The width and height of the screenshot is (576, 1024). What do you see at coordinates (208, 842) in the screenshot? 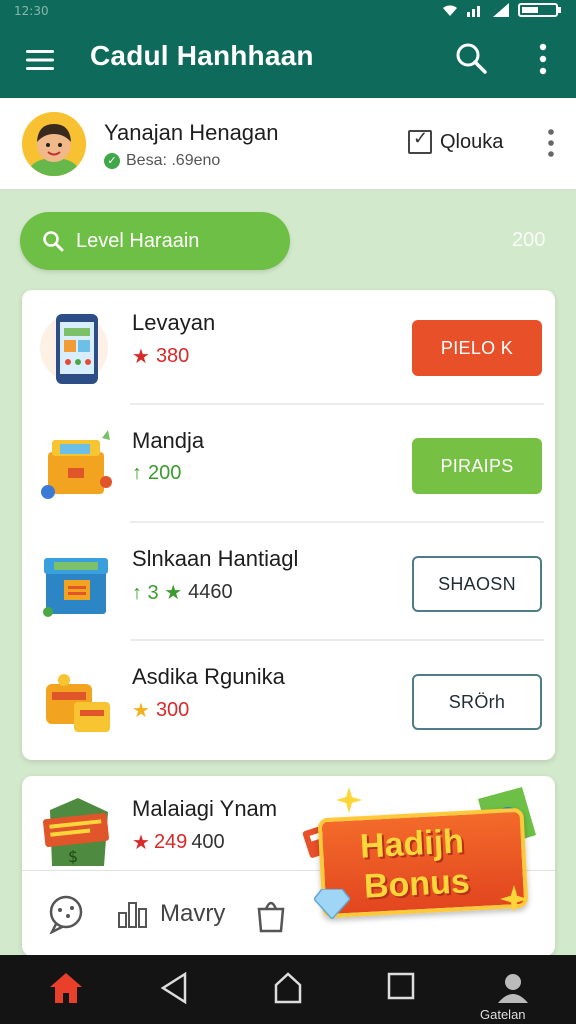
I see `featured-value: 400` at bounding box center [208, 842].